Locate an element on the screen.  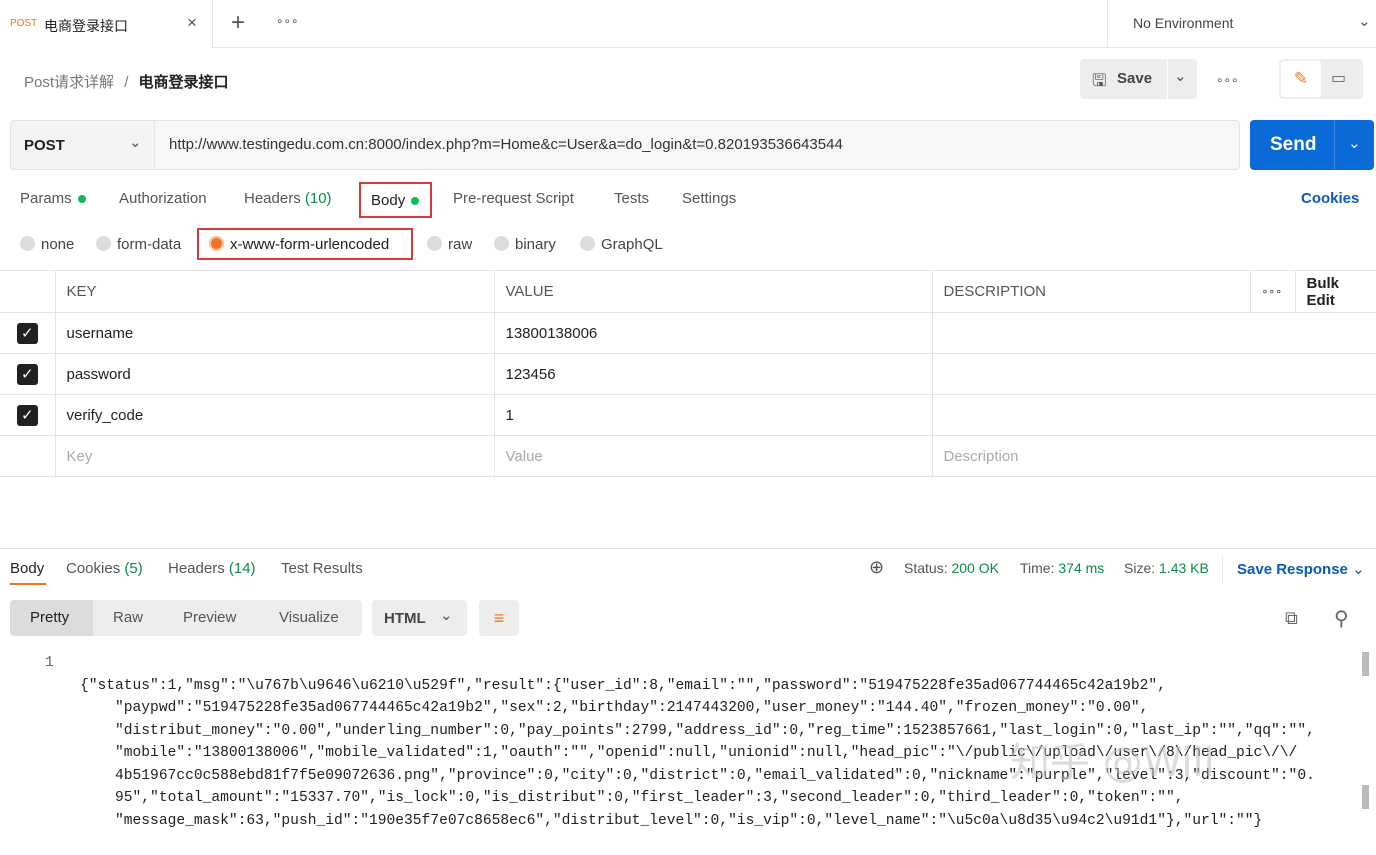
value-input: Value is located at coordinates (713, 456).